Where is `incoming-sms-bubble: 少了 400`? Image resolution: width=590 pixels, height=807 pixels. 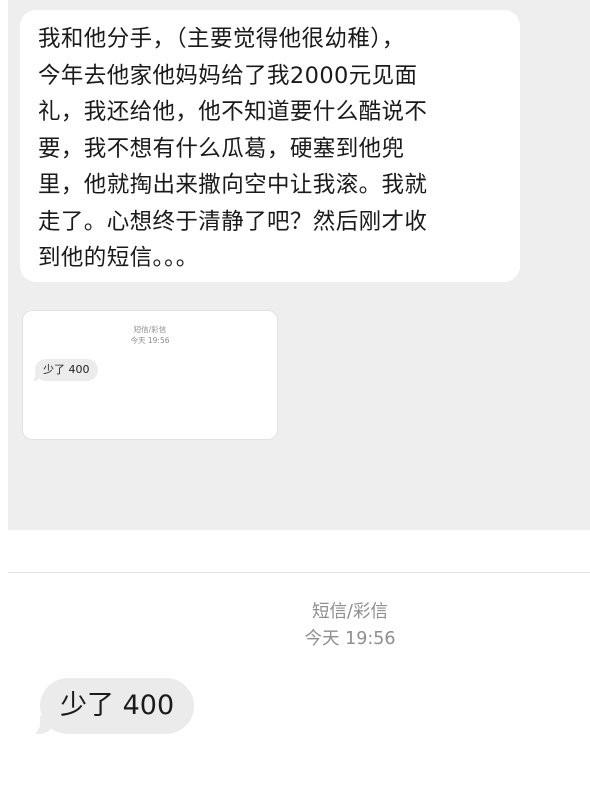 incoming-sms-bubble: 少了 400 is located at coordinates (111, 706).